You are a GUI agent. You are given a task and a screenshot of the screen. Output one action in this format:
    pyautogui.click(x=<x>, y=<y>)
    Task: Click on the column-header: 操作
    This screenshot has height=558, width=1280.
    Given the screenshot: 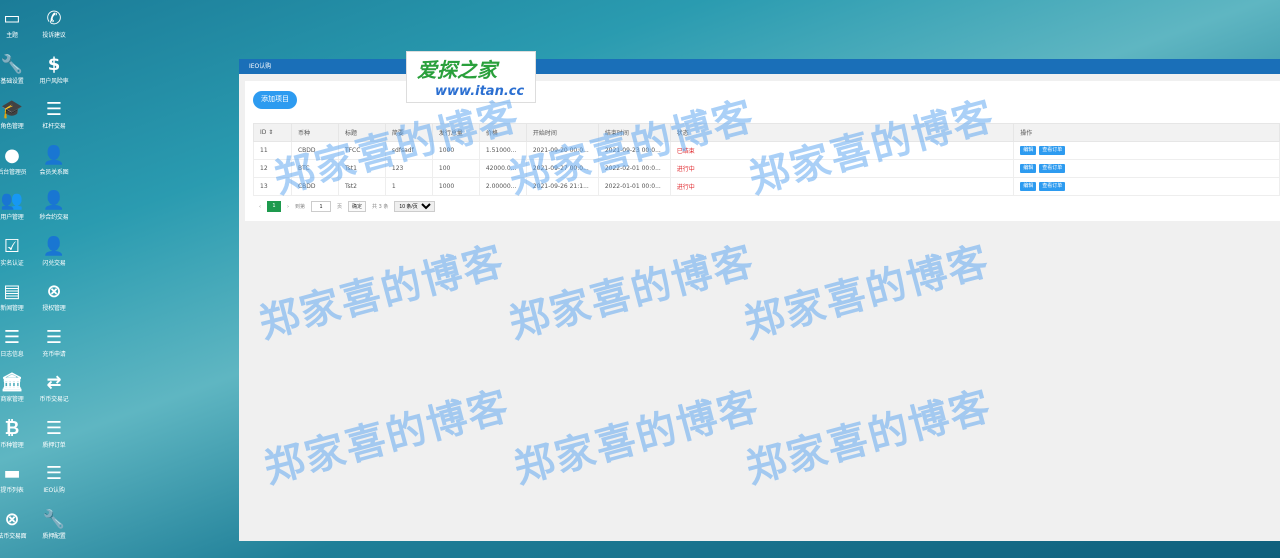 What is the action you would take?
    pyautogui.click(x=1146, y=132)
    